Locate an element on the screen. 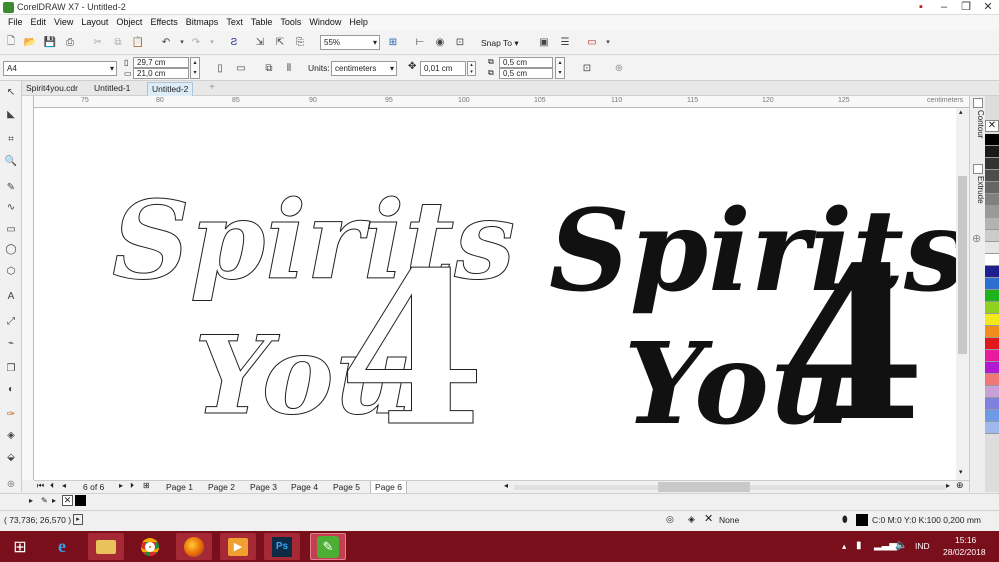  page-width-input: 29,7 cm is located at coordinates (161, 62).